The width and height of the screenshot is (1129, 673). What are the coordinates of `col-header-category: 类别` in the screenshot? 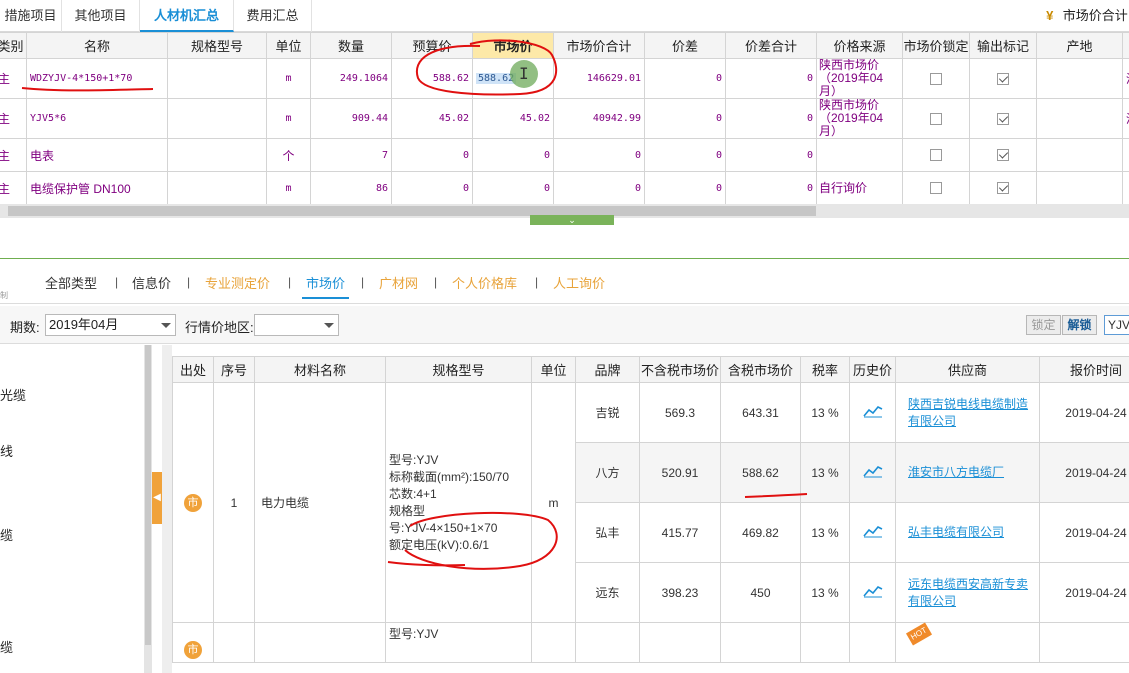 It's located at (13, 45).